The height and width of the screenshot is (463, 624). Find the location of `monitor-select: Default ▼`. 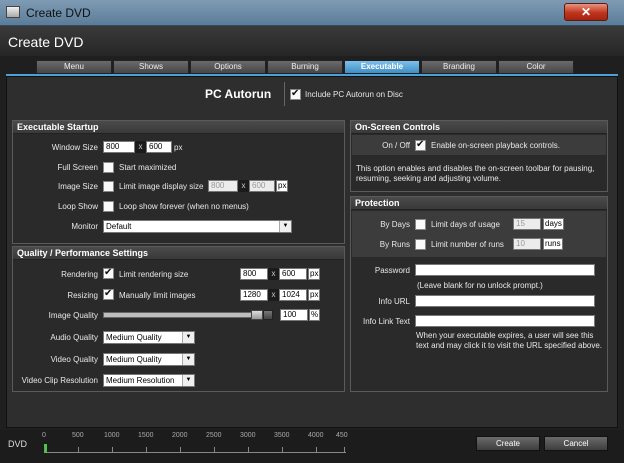

monitor-select: Default ▼ is located at coordinates (197, 226).